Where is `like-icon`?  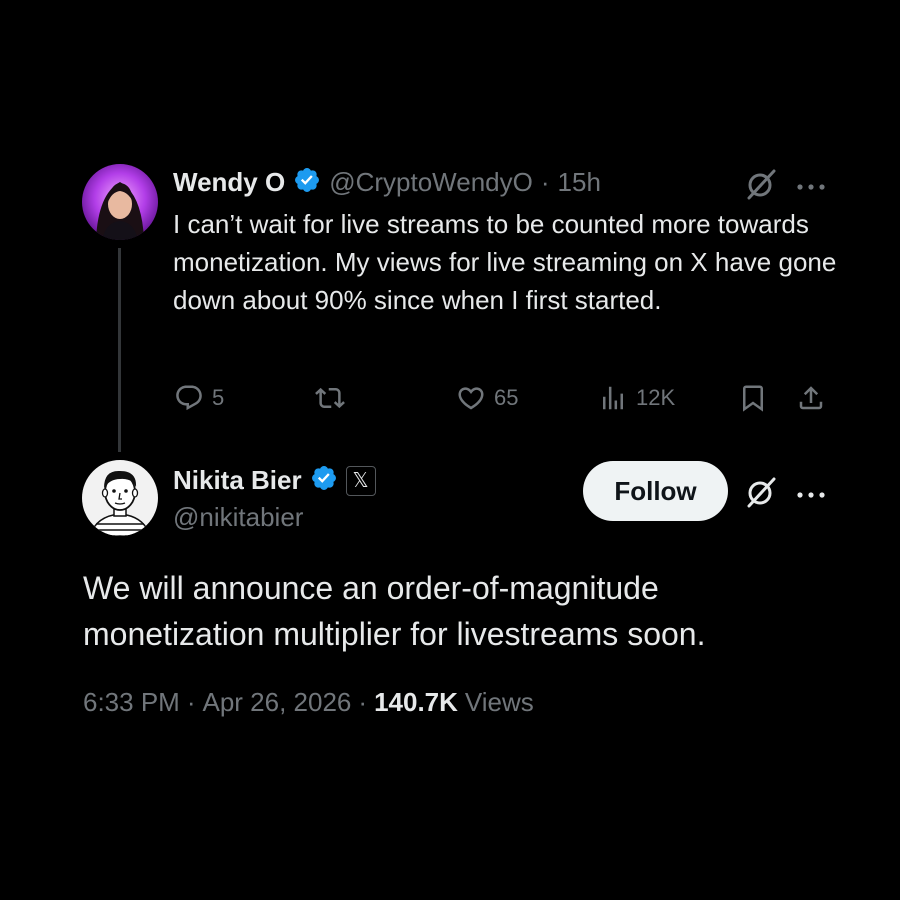
like-icon is located at coordinates (471, 398).